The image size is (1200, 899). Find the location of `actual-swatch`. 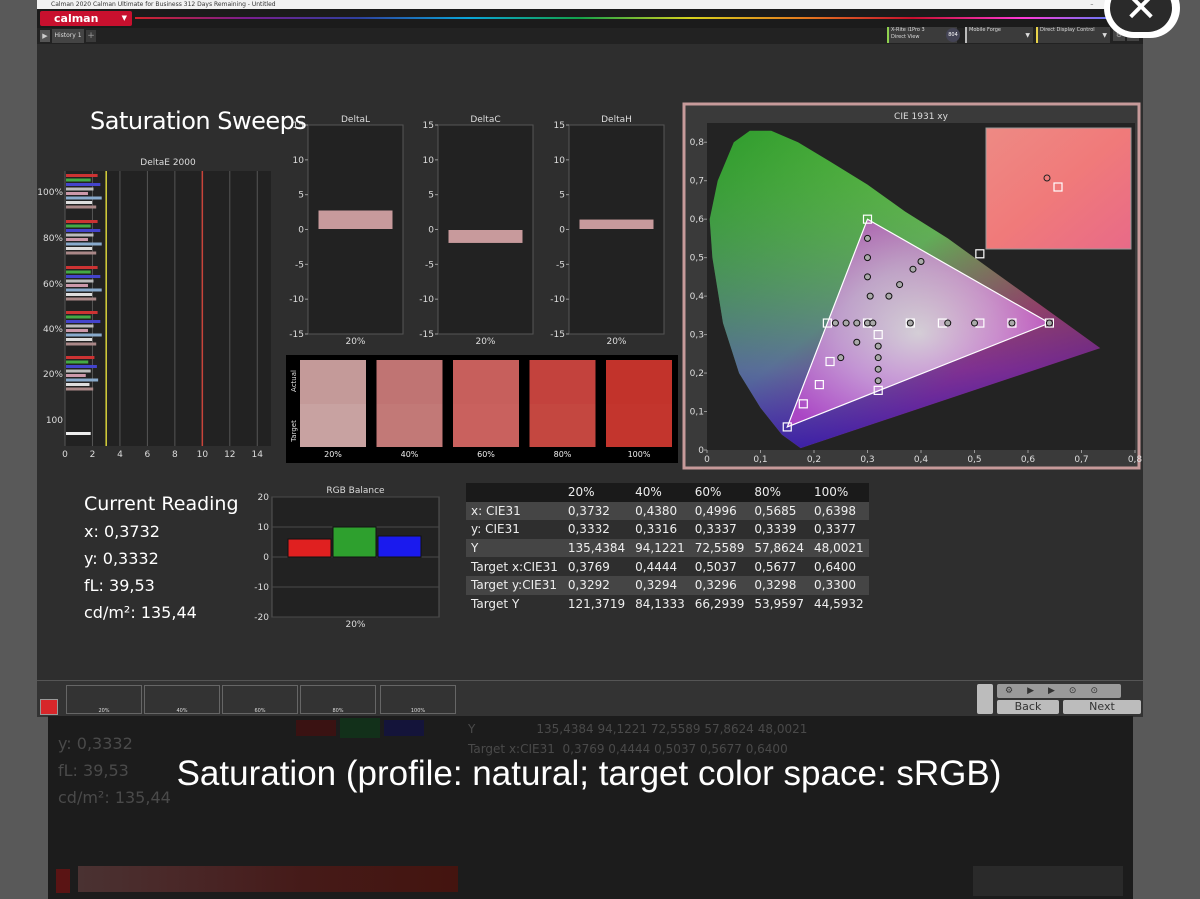

actual-swatch is located at coordinates (333, 382).